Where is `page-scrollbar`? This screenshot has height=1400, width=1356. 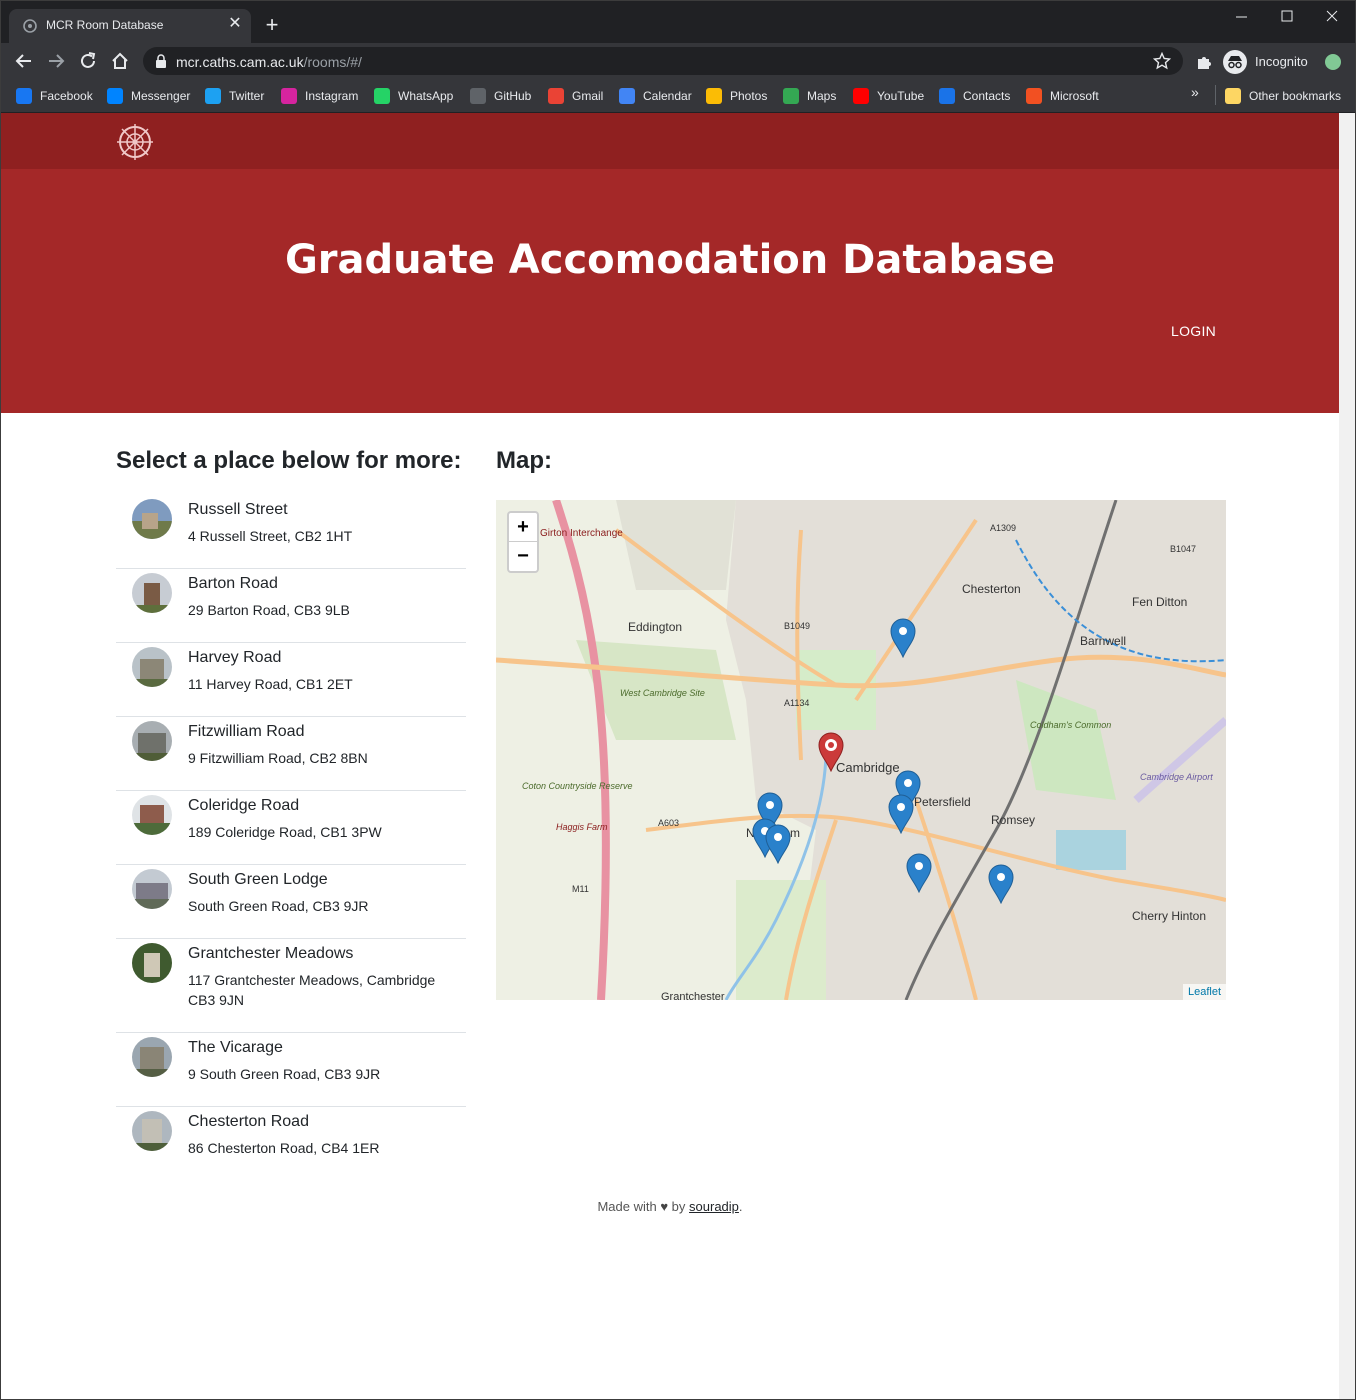
page-scrollbar is located at coordinates (1347, 756).